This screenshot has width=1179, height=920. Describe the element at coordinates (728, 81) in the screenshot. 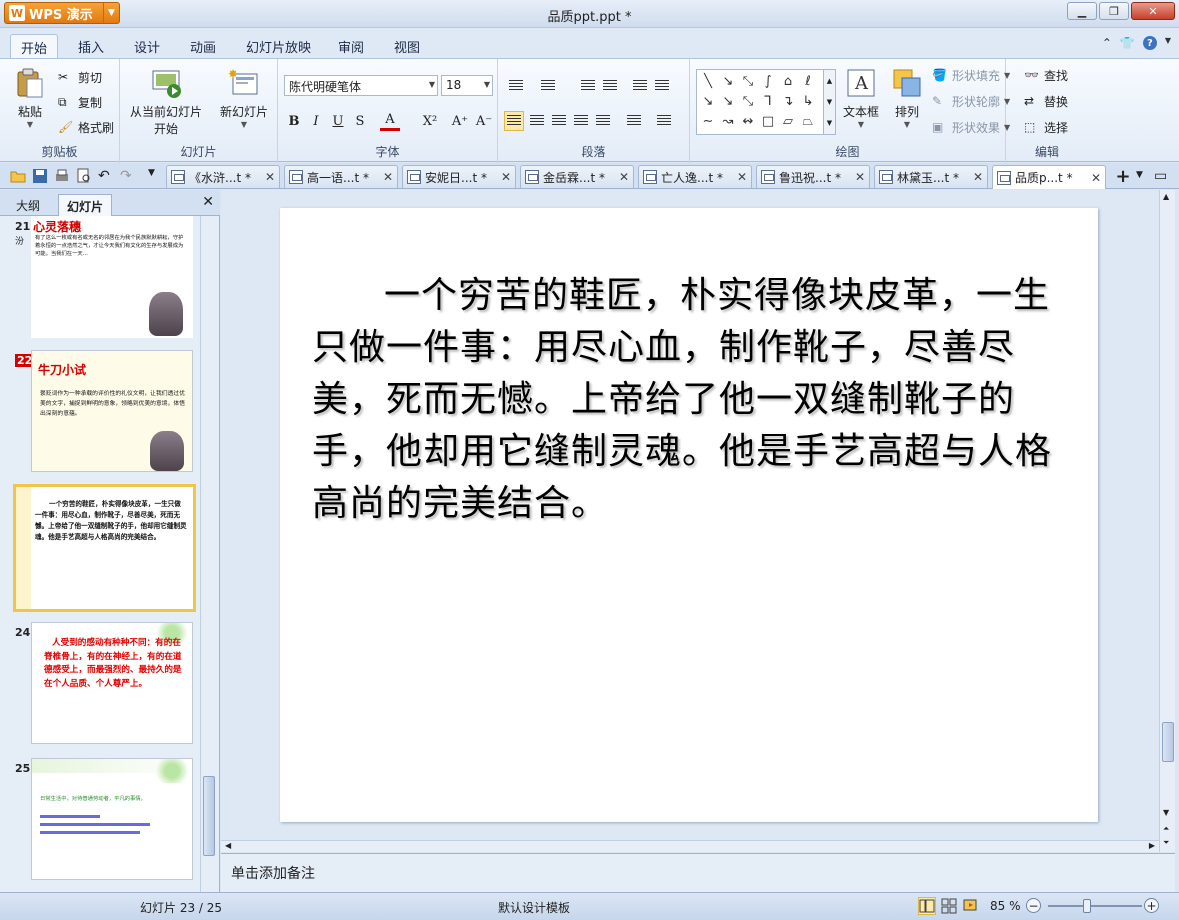

I see `arrow-shape-icon: ↘` at that location.